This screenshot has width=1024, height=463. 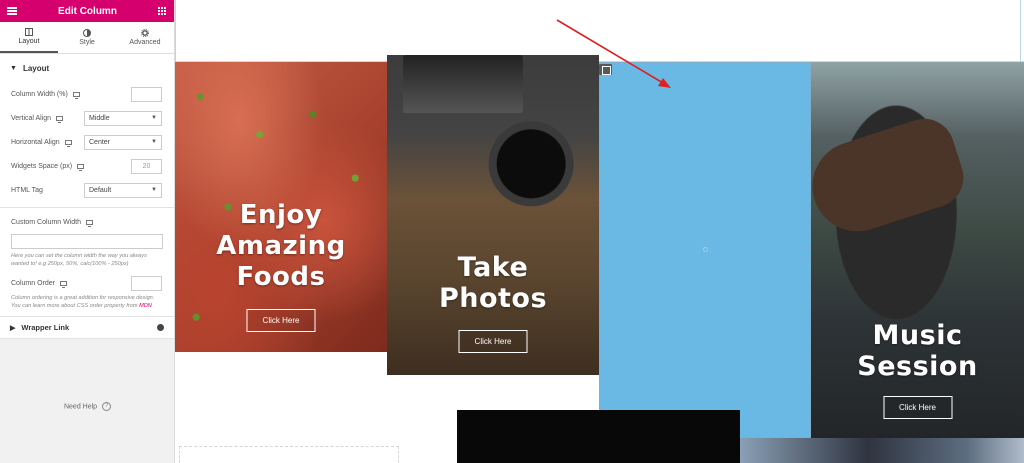 I want to click on empty-section, so click(x=599, y=31).